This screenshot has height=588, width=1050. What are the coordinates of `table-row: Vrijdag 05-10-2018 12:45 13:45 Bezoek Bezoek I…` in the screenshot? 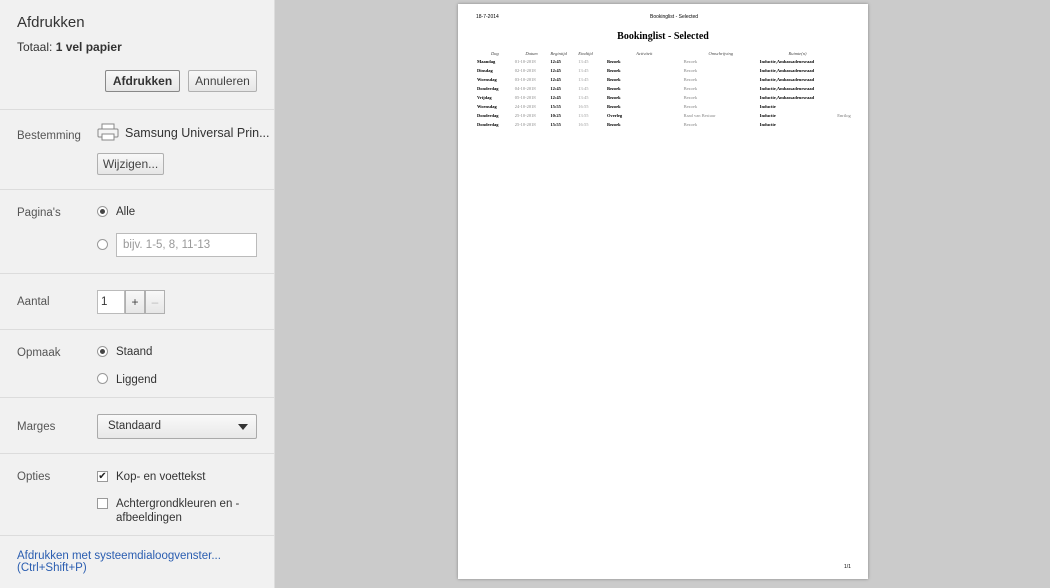 It's located at (672, 97).